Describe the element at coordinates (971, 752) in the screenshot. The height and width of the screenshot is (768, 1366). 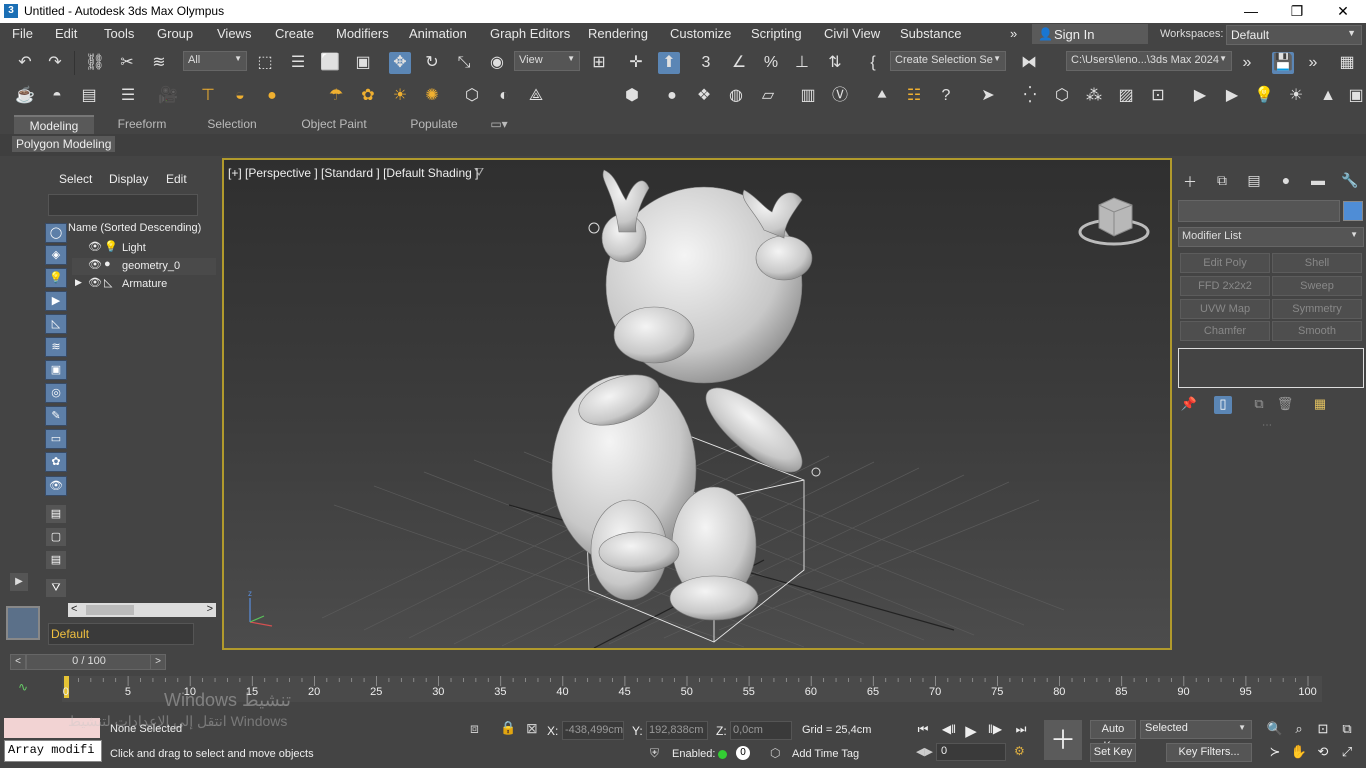
I see `current-frame-field: 0` at that location.